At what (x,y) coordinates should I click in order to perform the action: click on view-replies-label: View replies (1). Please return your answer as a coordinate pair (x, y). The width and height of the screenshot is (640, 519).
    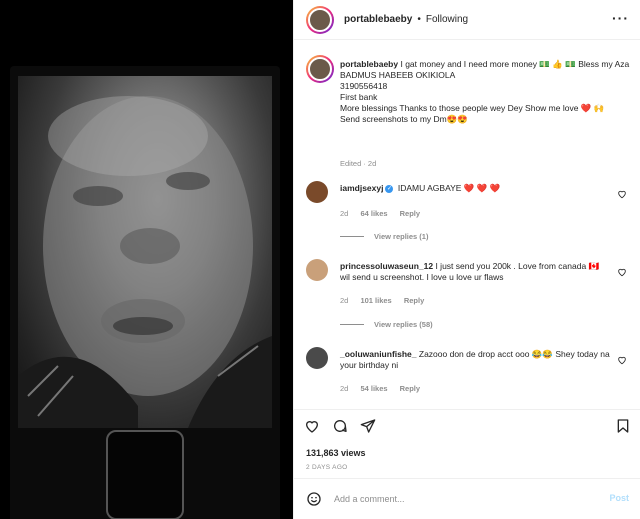
    Looking at the image, I should click on (401, 236).